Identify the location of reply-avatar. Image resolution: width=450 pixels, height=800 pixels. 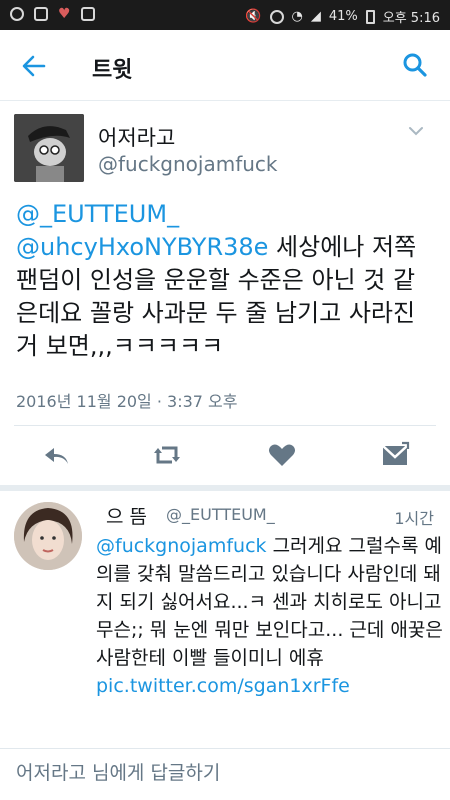
(48, 536).